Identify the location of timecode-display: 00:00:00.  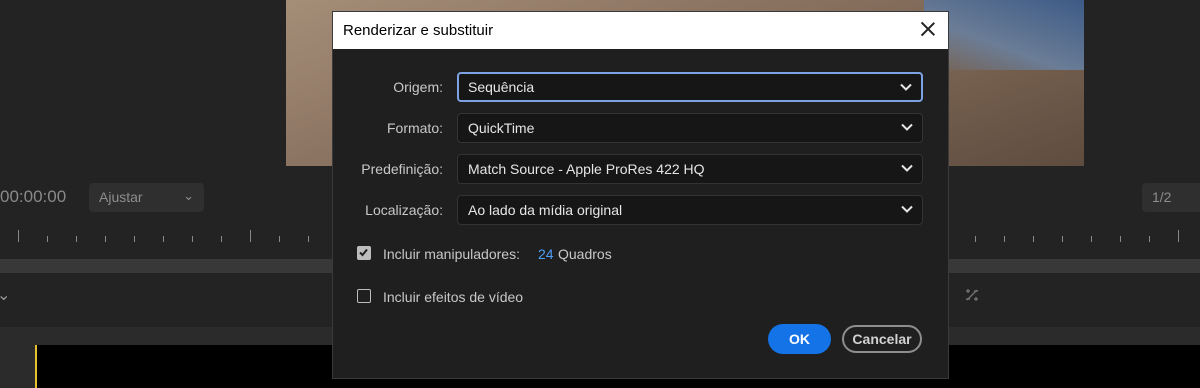
(33, 197).